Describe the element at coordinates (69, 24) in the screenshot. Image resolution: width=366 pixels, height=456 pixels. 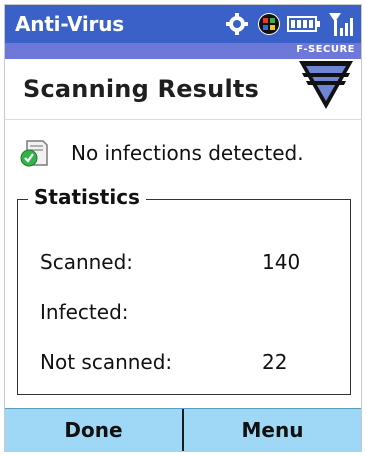
I see `app-title: Anti-Virus` at that location.